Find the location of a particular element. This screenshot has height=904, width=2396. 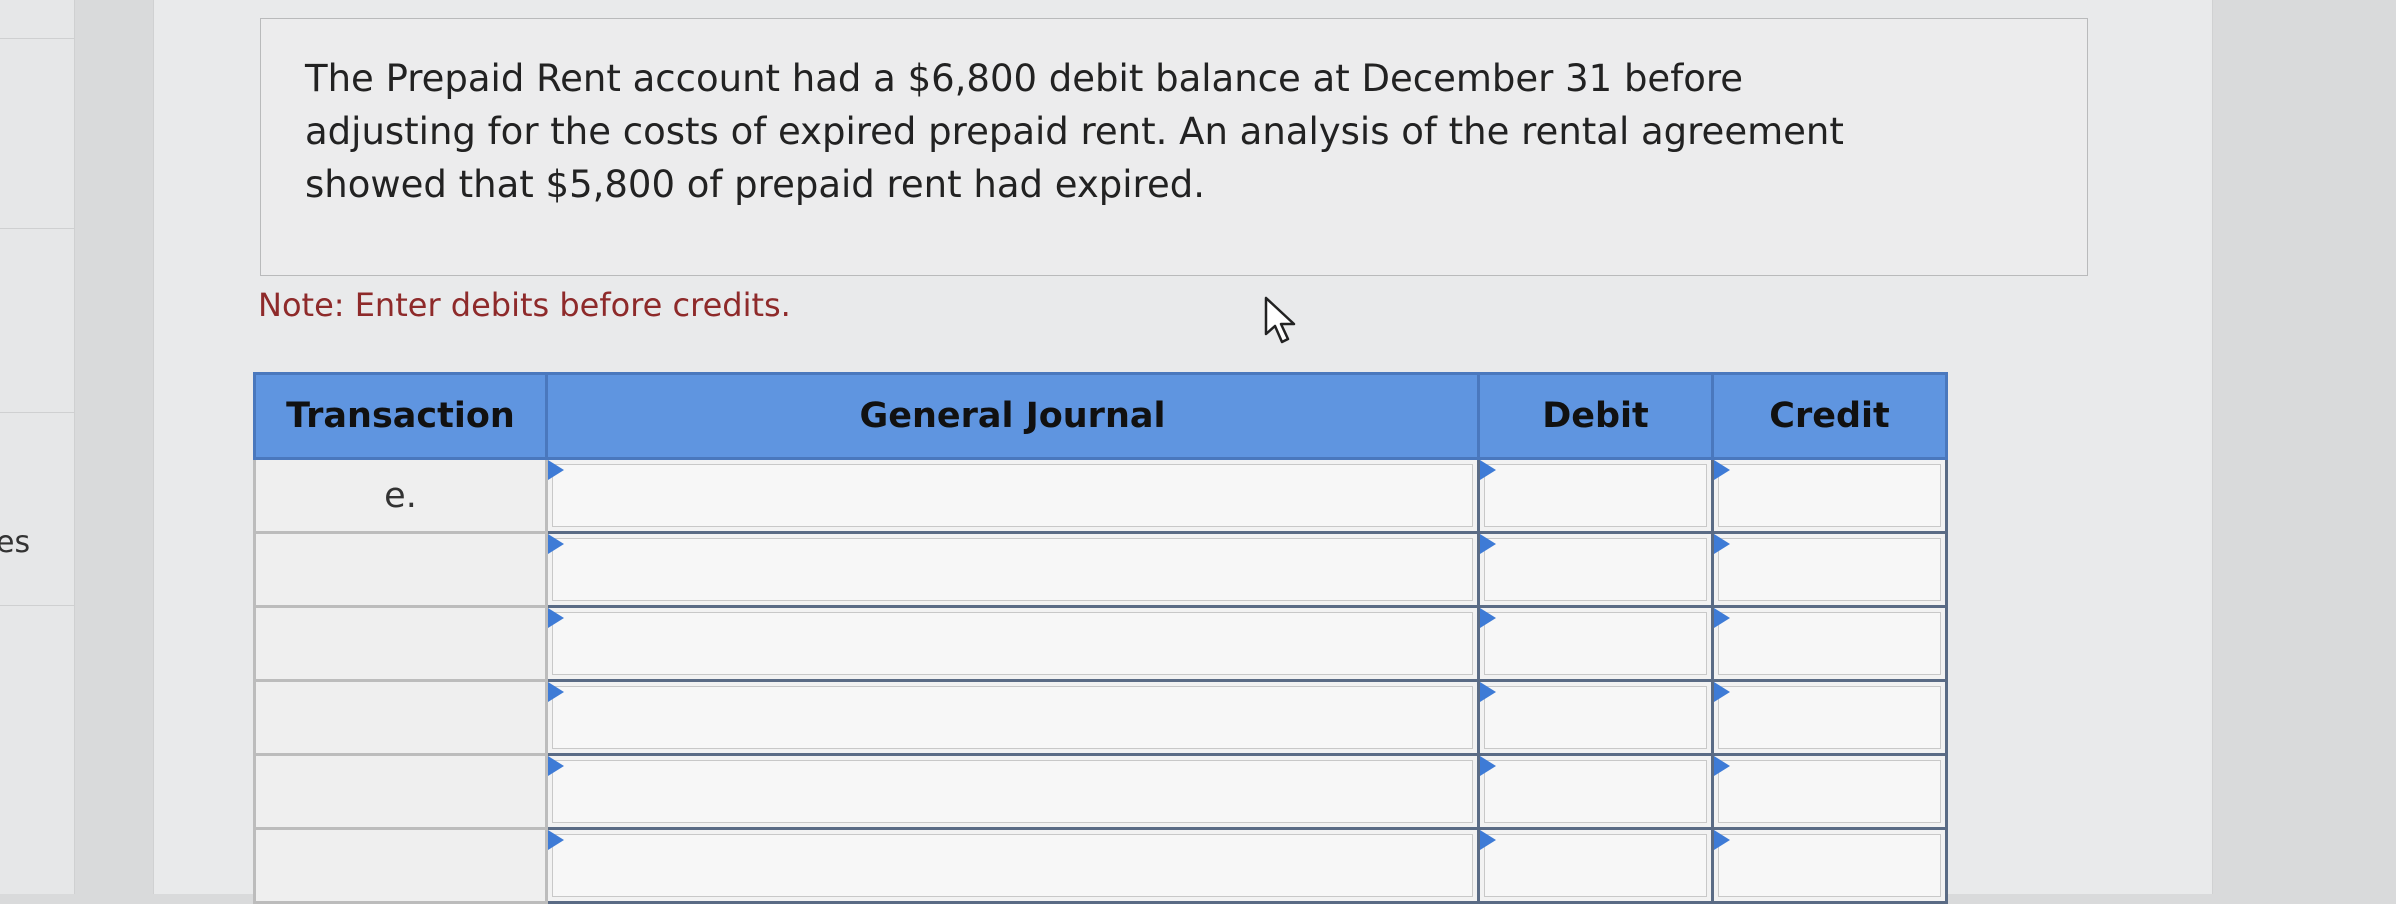

sidebar-partial-label: es is located at coordinates (15, 542).